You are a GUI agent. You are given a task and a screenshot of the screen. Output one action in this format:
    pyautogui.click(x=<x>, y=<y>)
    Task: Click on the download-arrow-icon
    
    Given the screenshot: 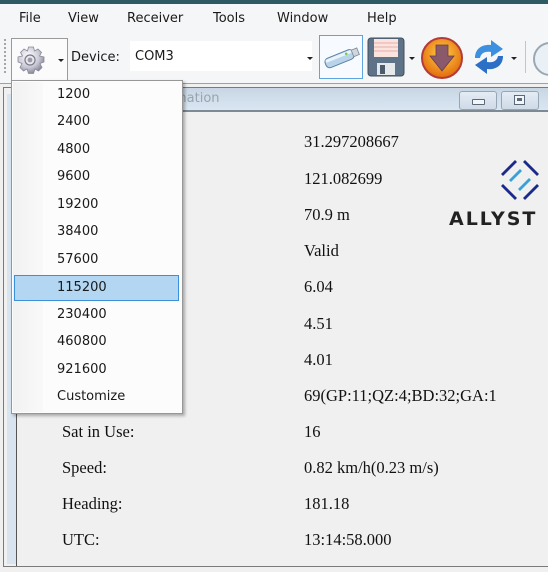 What is the action you would take?
    pyautogui.click(x=442, y=58)
    